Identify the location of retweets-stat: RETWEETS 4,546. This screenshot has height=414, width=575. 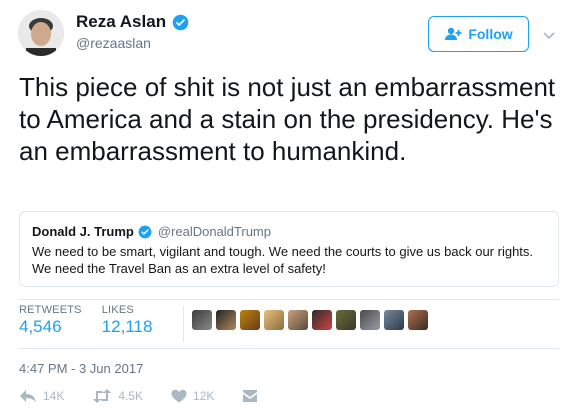
(50, 320).